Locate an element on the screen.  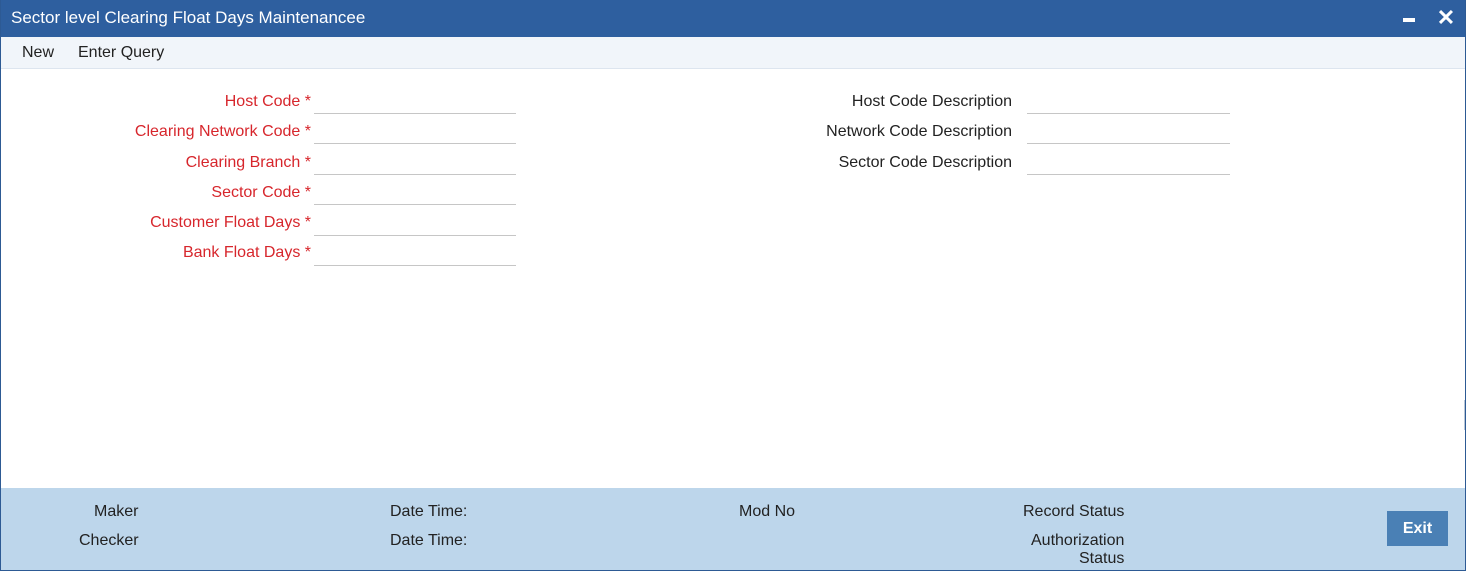
host-code-description-label: Host Code Description is located at coordinates (931, 101).